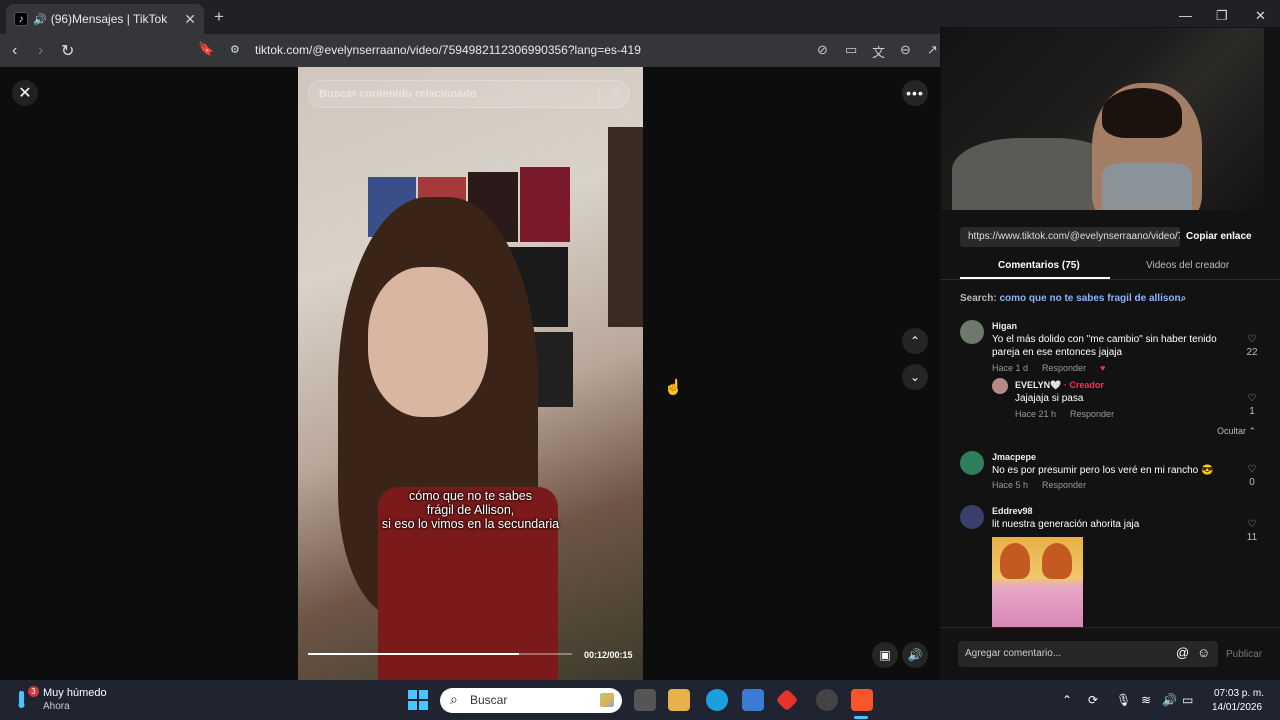  What do you see at coordinates (1182, 652) in the screenshot?
I see `mention-icon: @` at bounding box center [1182, 652].